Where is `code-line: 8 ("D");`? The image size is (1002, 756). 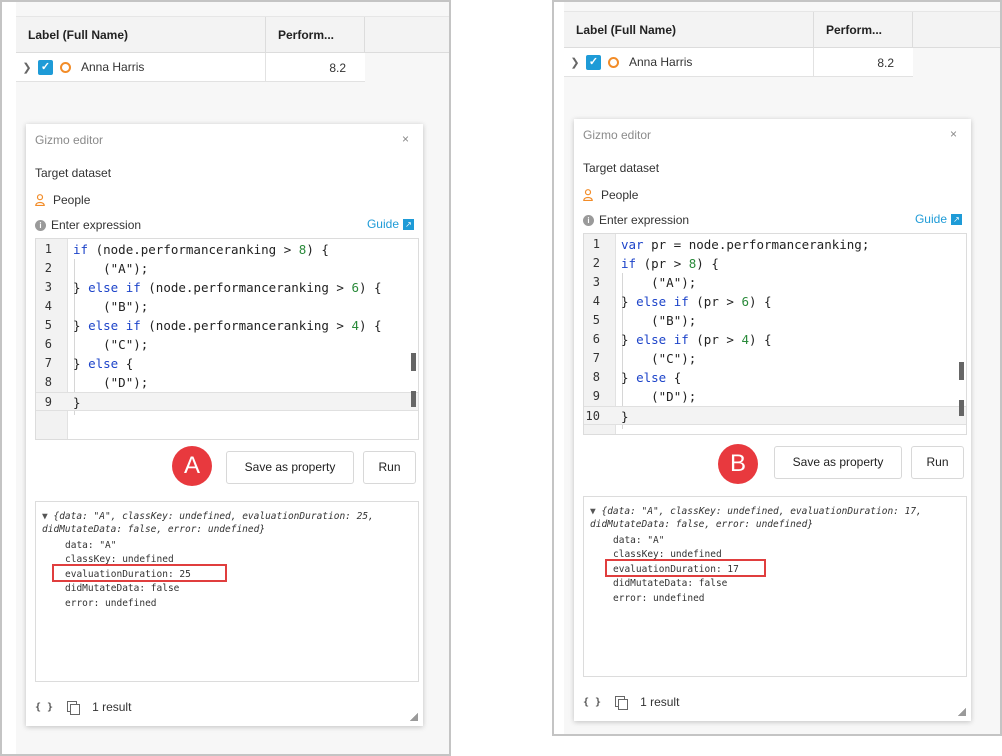 code-line: 8 ("D"); is located at coordinates (96, 382).